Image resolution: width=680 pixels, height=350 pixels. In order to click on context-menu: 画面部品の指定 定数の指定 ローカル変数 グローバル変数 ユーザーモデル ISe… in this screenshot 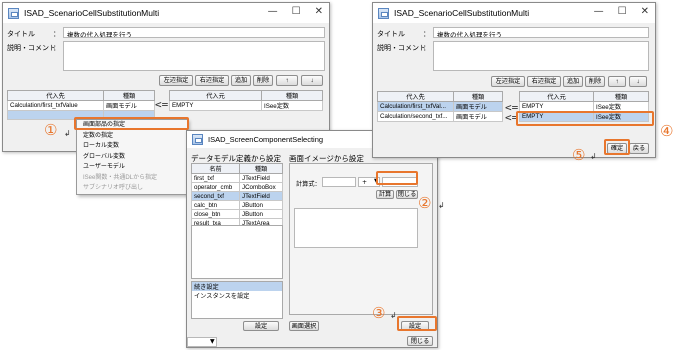, I will do `click(132, 157)`.